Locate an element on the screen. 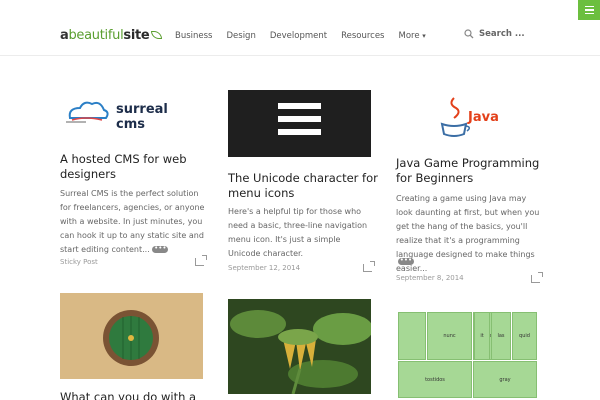  treemap-cell: nunc is located at coordinates (449, 336).